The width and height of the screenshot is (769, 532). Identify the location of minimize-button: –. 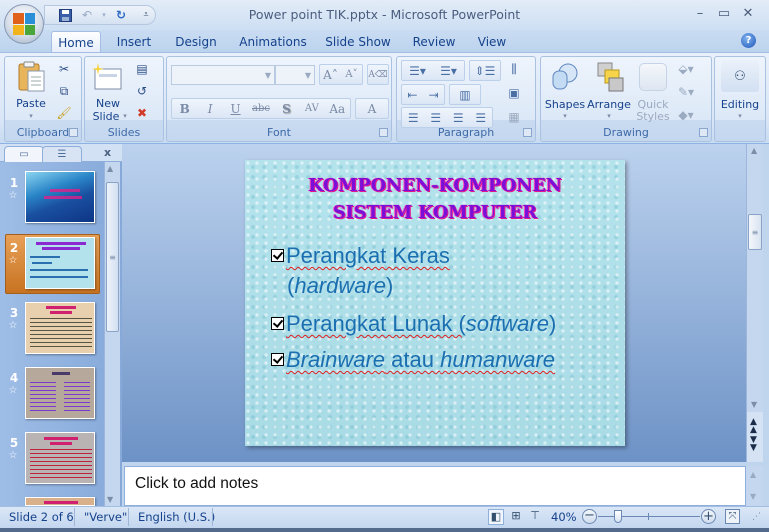
(700, 14).